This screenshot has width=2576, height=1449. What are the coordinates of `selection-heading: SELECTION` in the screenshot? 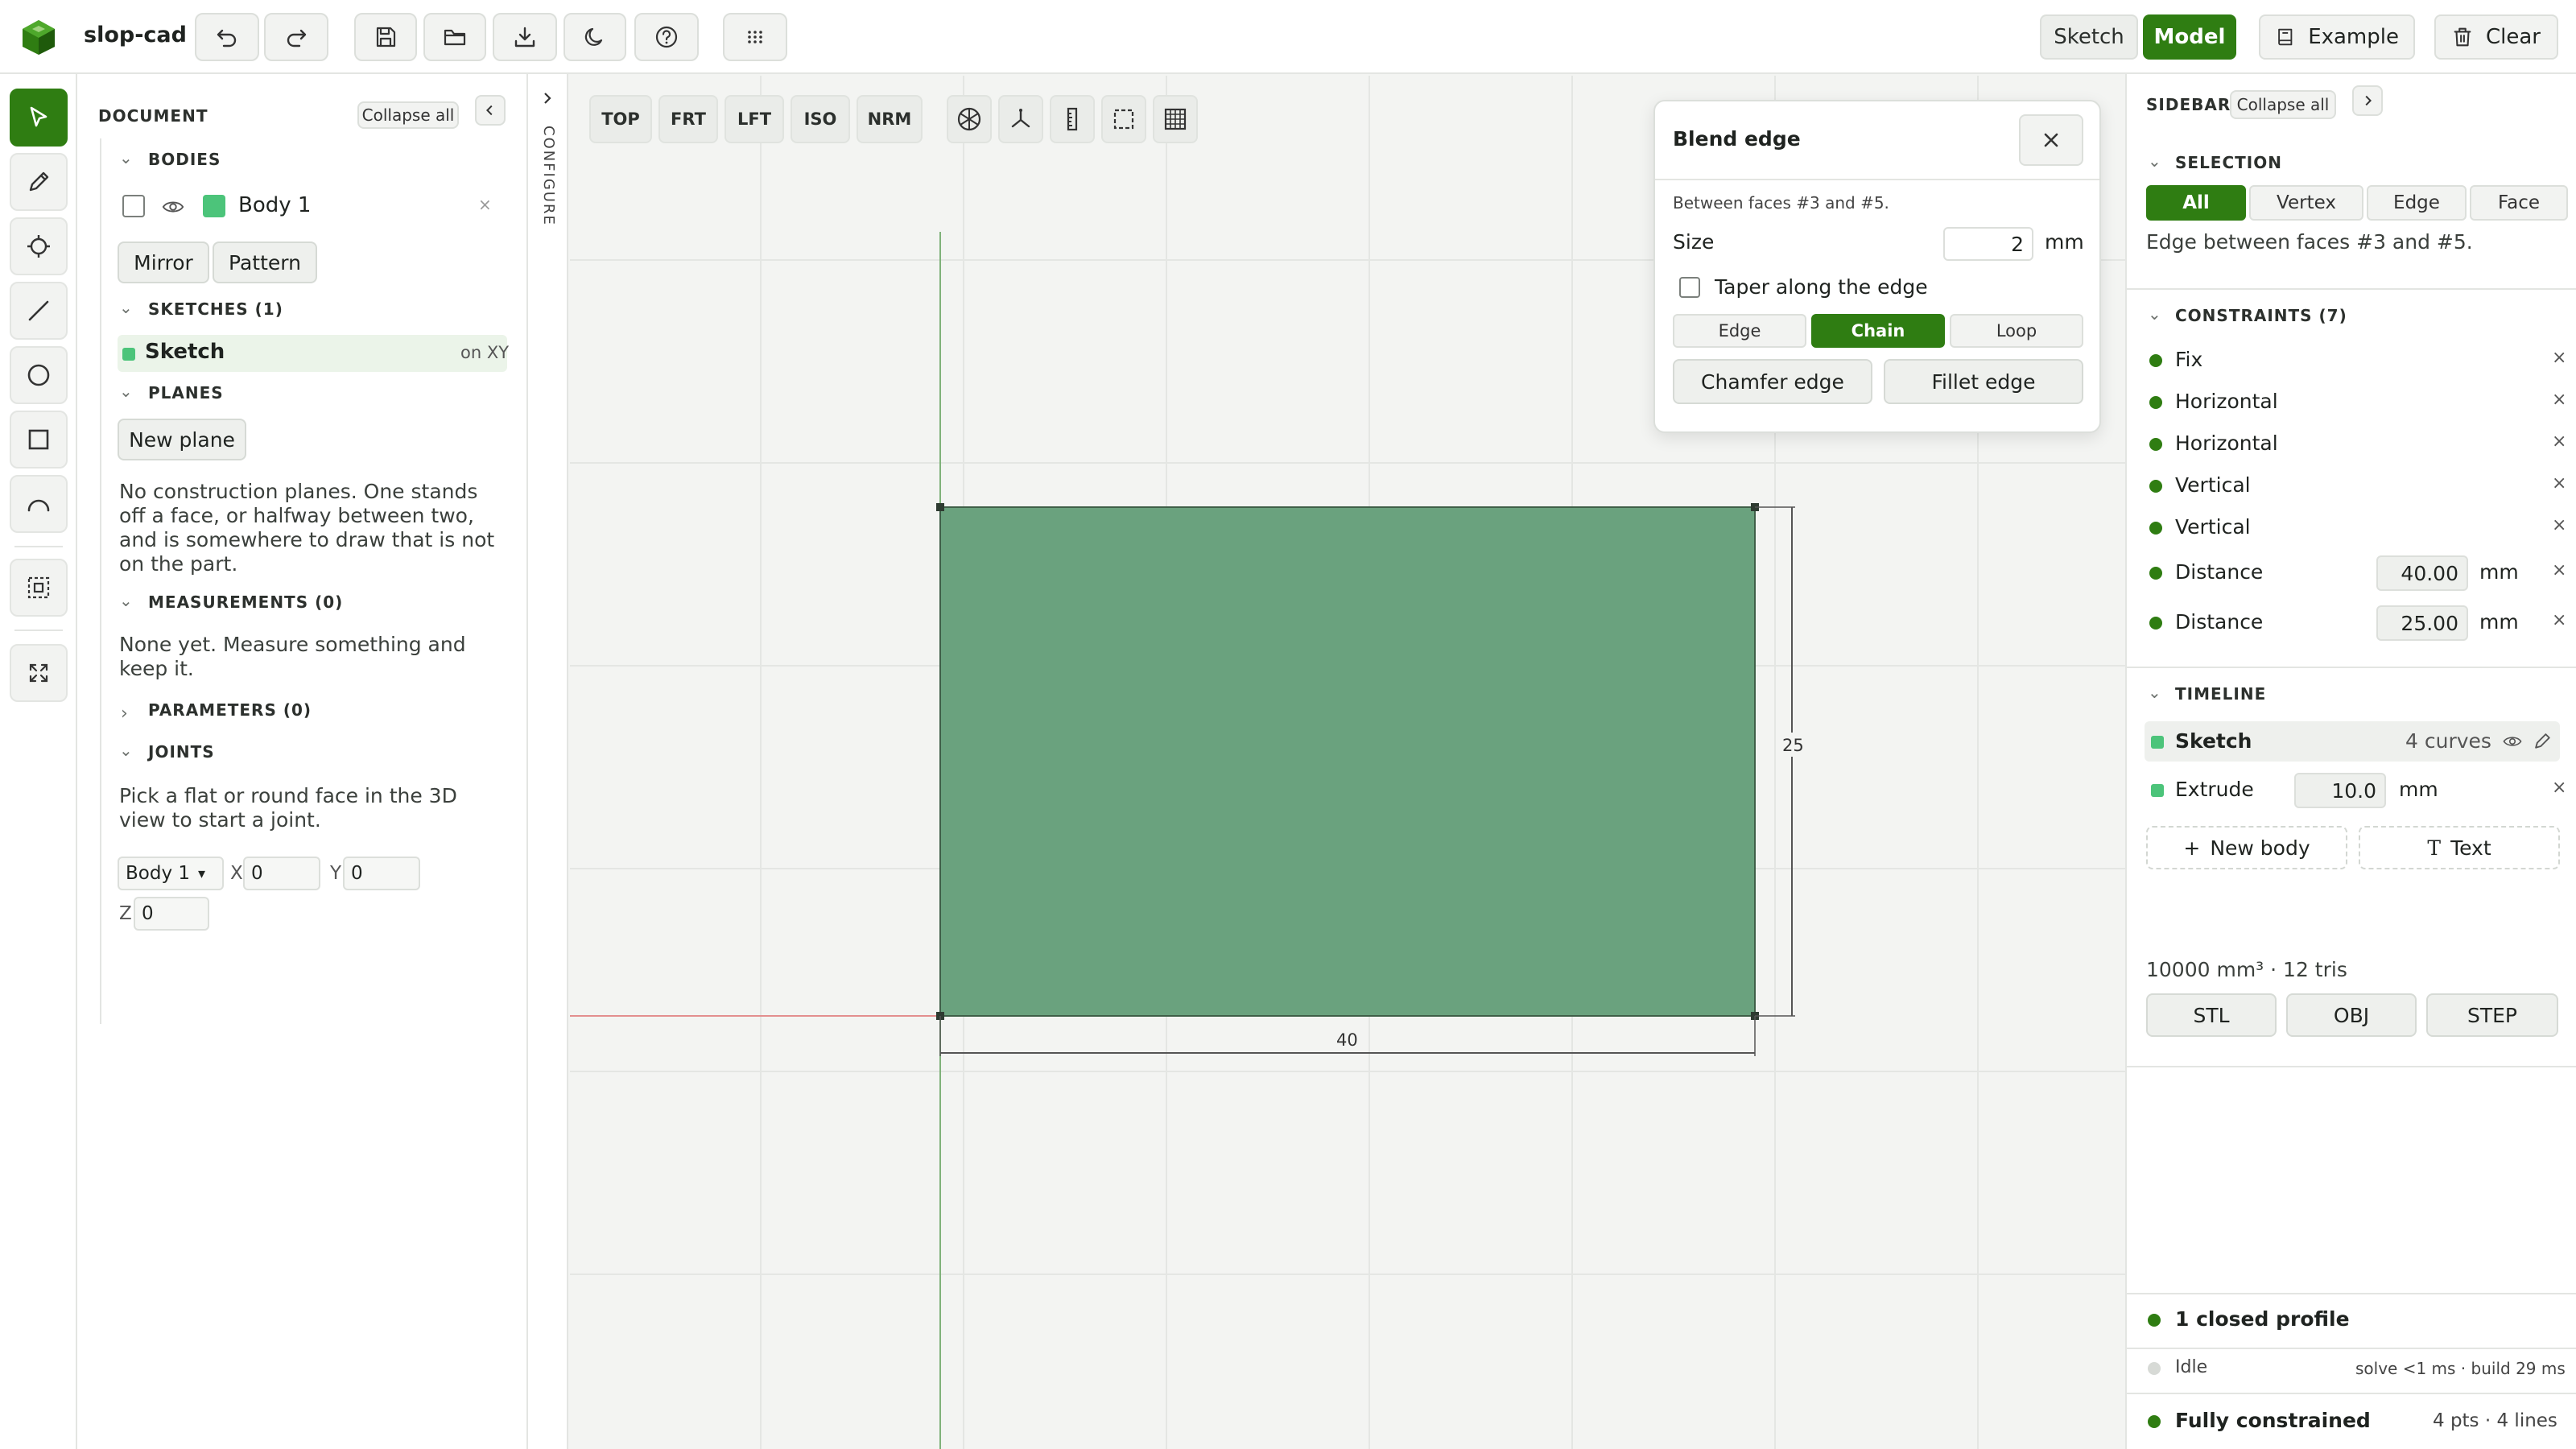 It's located at (2228, 162).